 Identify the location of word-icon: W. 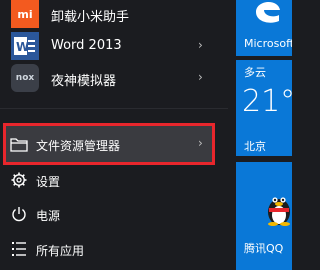
(25, 46).